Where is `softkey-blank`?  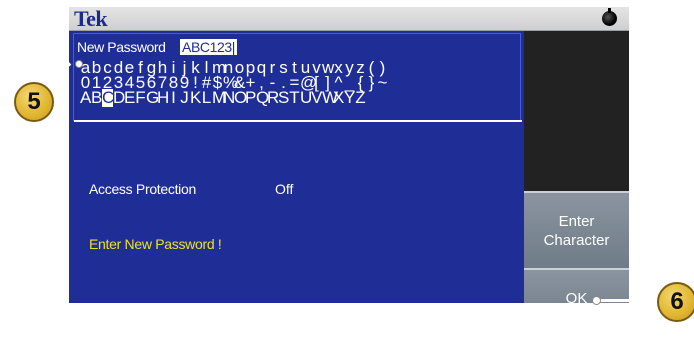 softkey-blank is located at coordinates (576, 111).